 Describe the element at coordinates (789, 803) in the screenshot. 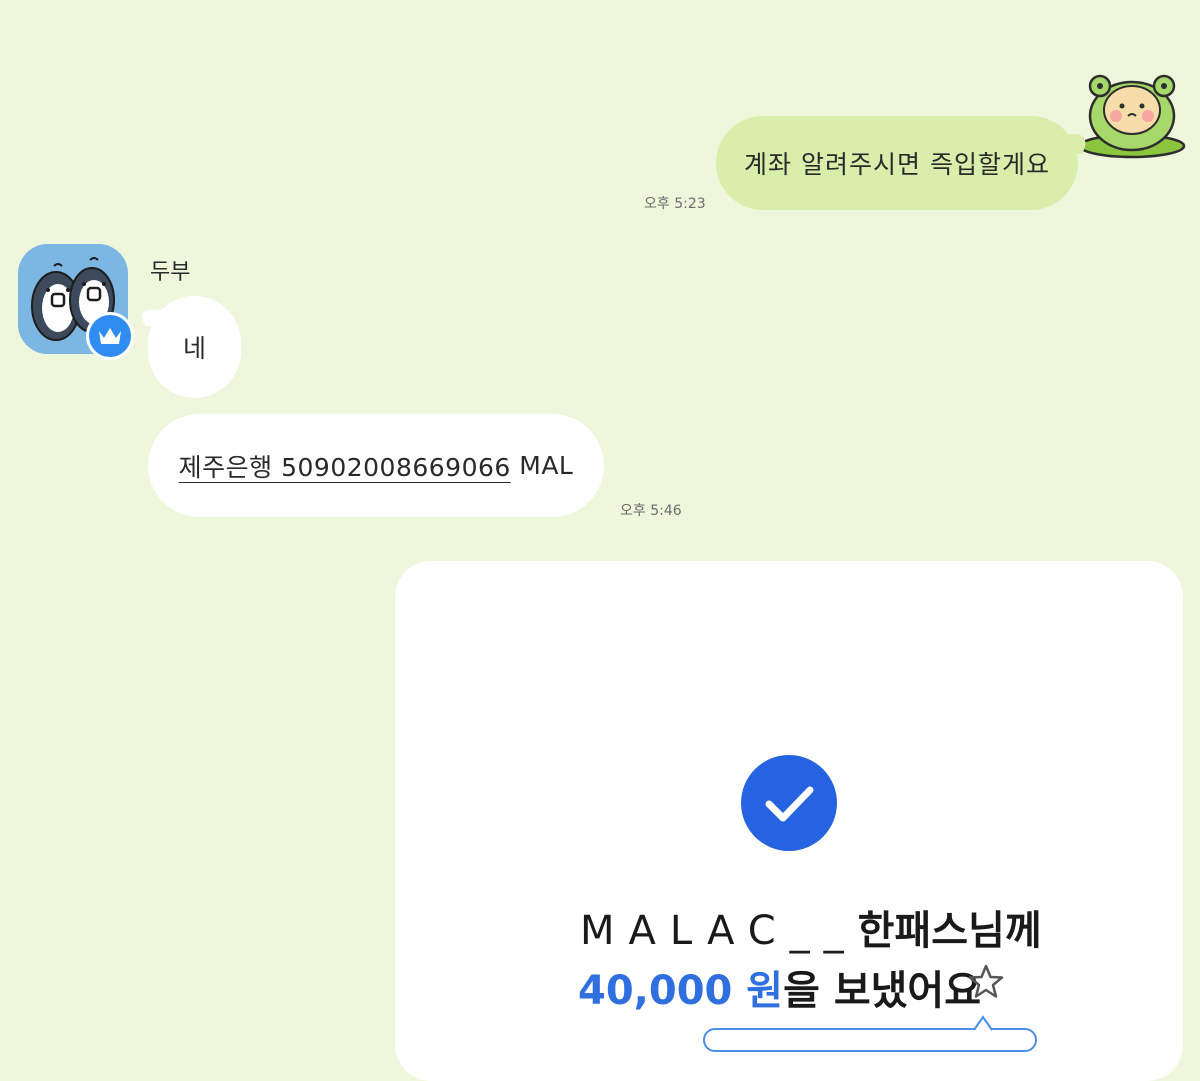

I see `check-icon` at that location.